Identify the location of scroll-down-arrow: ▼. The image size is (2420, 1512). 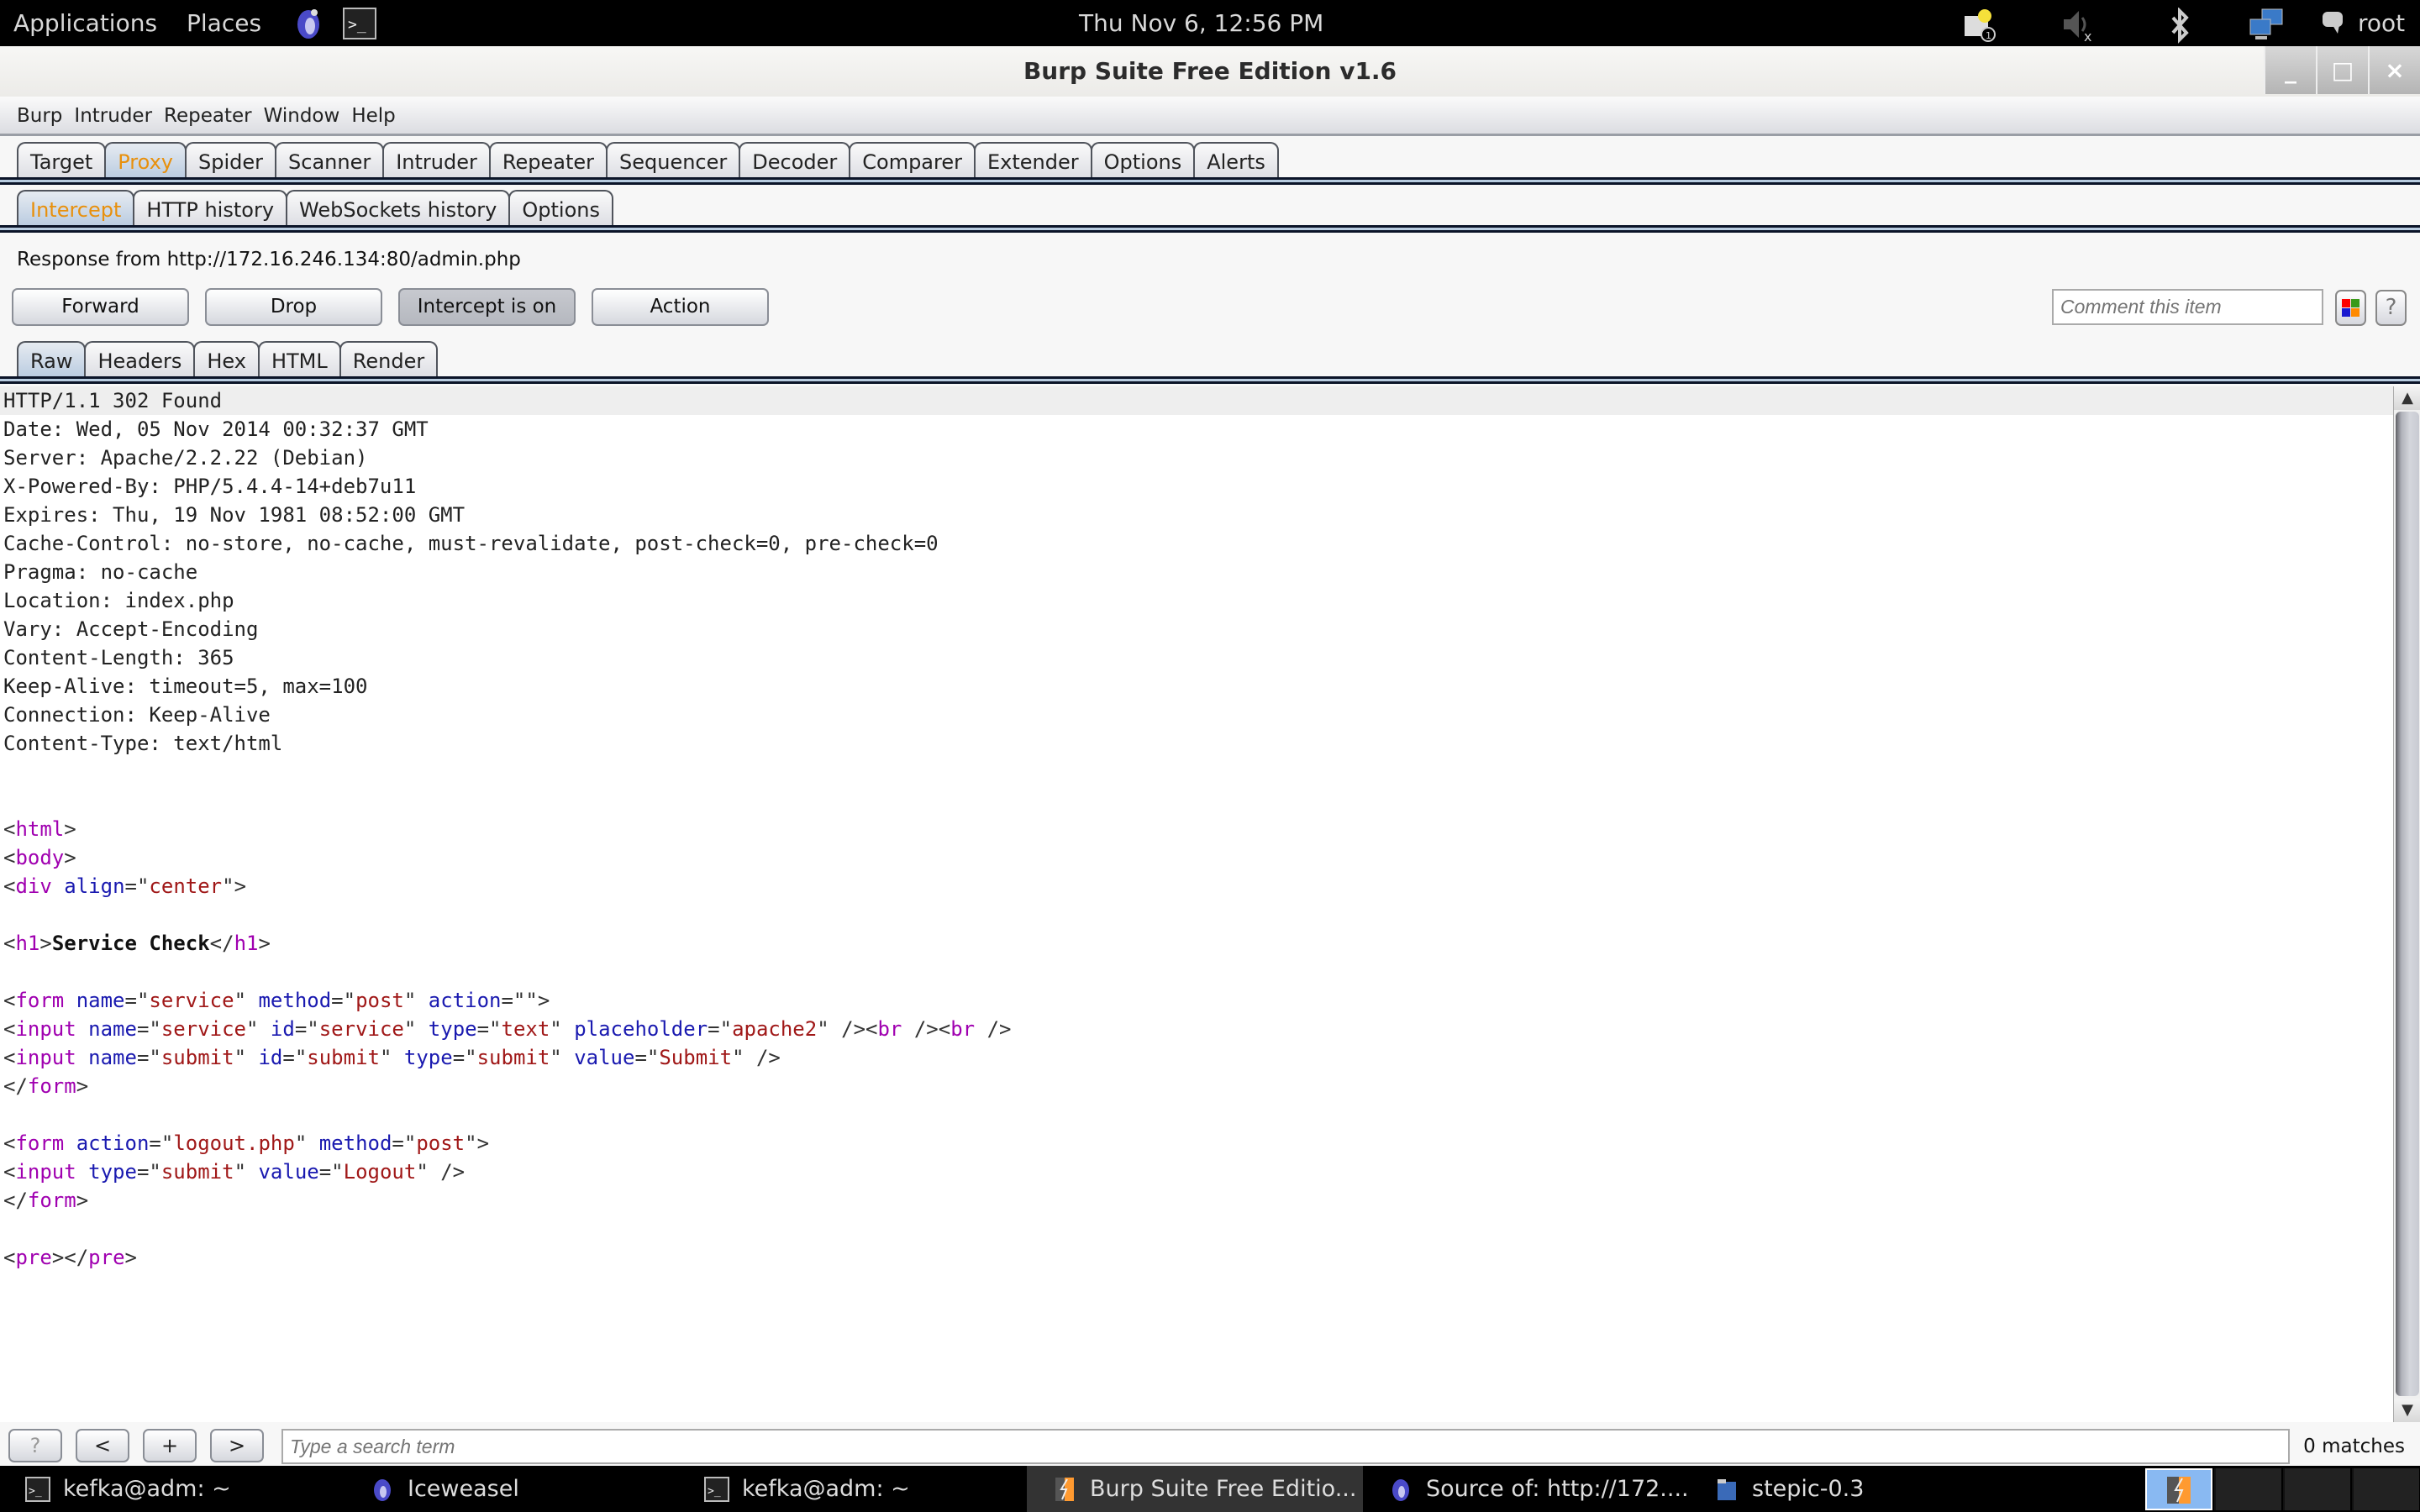
(2407, 1410).